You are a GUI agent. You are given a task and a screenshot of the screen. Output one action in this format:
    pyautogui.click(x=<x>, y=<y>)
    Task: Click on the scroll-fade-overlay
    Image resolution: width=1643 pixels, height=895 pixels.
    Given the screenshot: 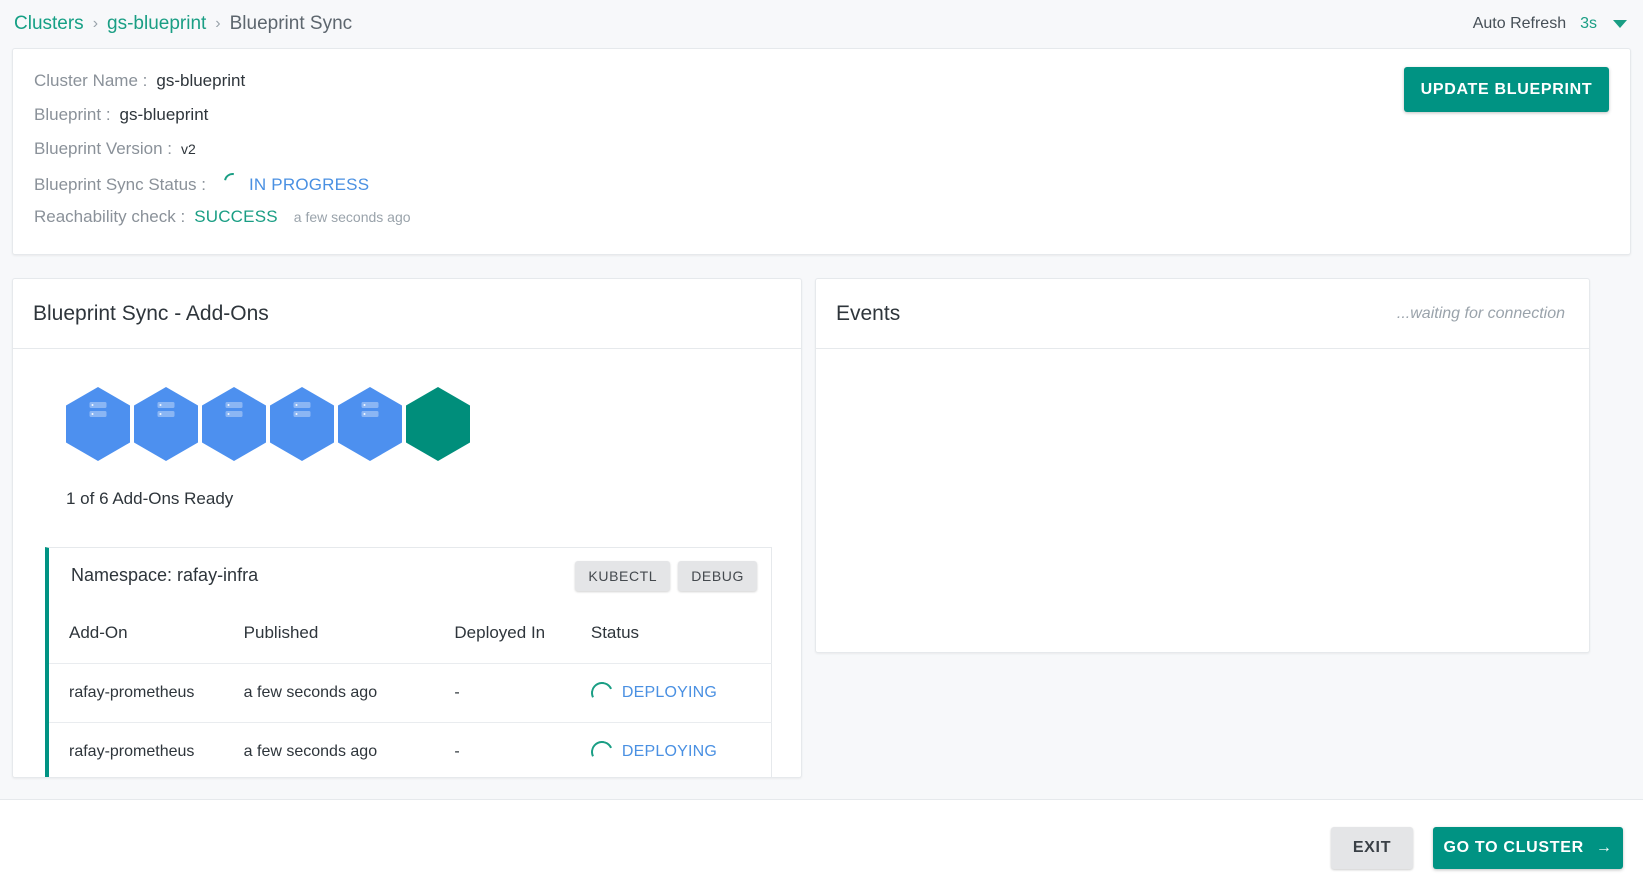 What is the action you would take?
    pyautogui.click(x=821, y=788)
    